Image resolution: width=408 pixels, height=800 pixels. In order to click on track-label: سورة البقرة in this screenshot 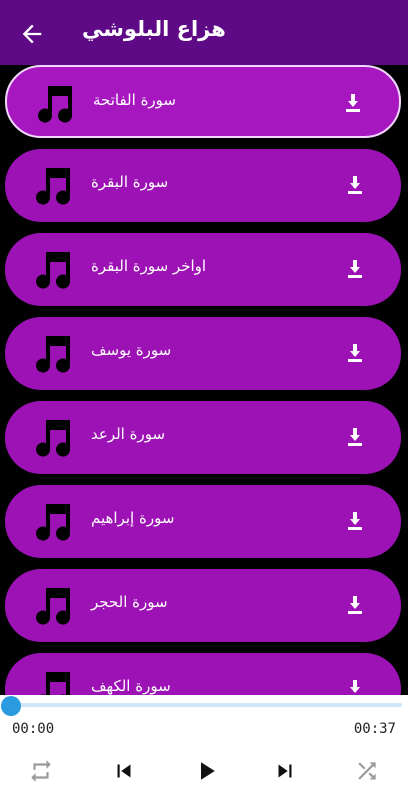, I will do `click(130, 182)`.